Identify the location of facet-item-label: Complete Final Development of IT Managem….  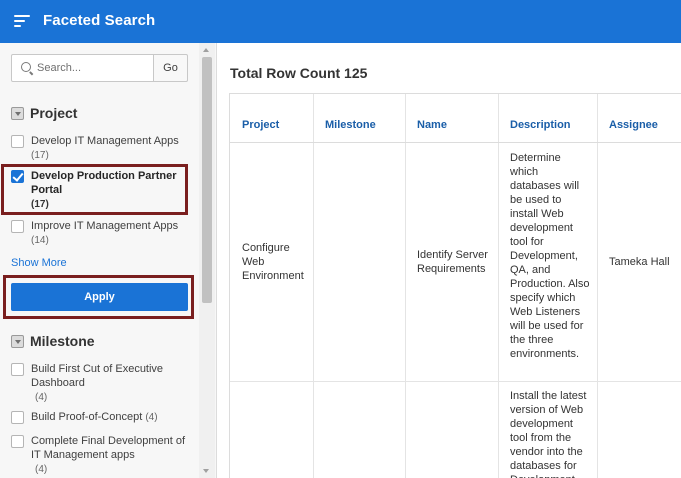
(108, 455).